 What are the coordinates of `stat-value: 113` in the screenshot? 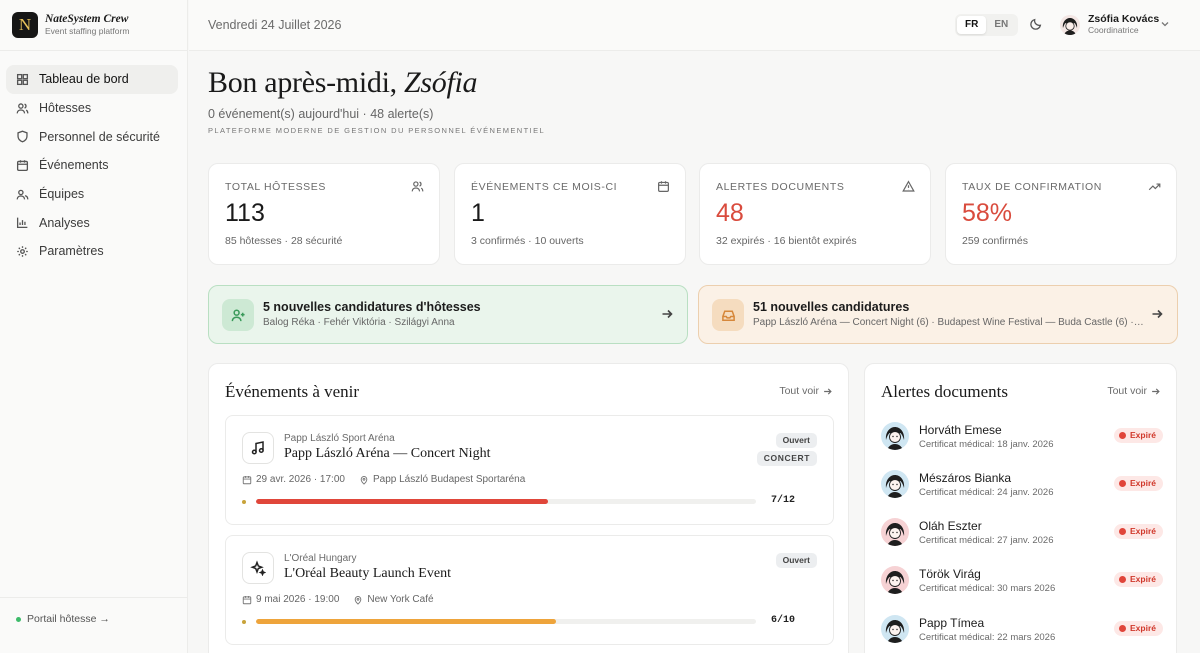 It's located at (245, 213).